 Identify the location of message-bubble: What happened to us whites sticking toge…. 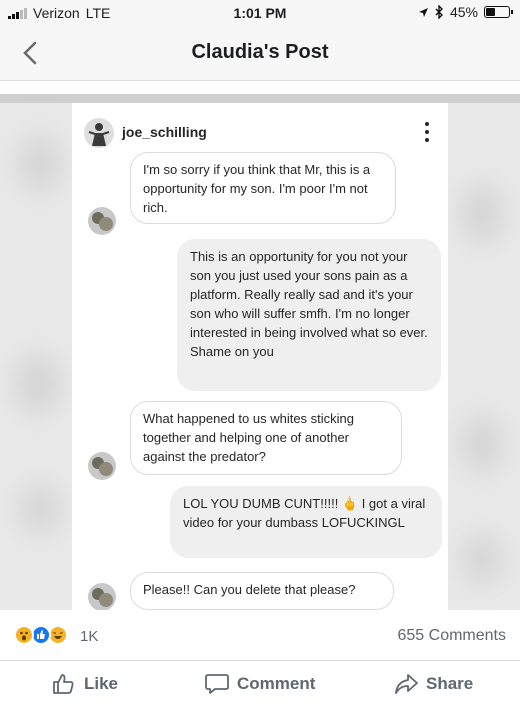
(266, 438).